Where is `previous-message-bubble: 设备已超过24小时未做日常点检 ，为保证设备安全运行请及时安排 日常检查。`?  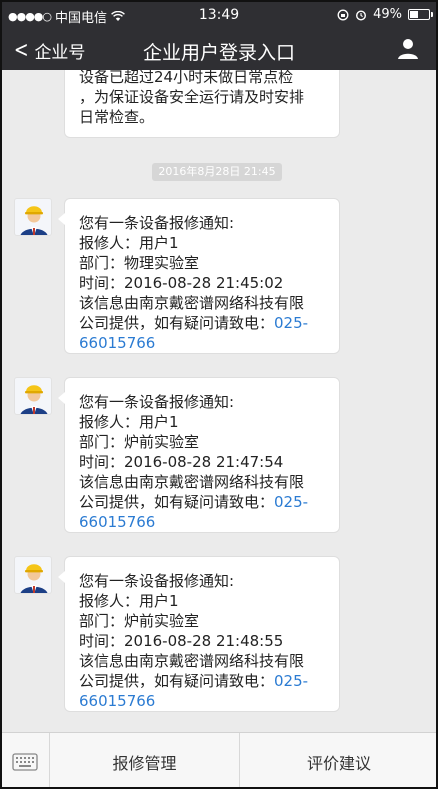
previous-message-bubble: 设备已超过24小时未做日常点检 ，为保证设备安全运行请及时安排 日常检查。 is located at coordinates (202, 104).